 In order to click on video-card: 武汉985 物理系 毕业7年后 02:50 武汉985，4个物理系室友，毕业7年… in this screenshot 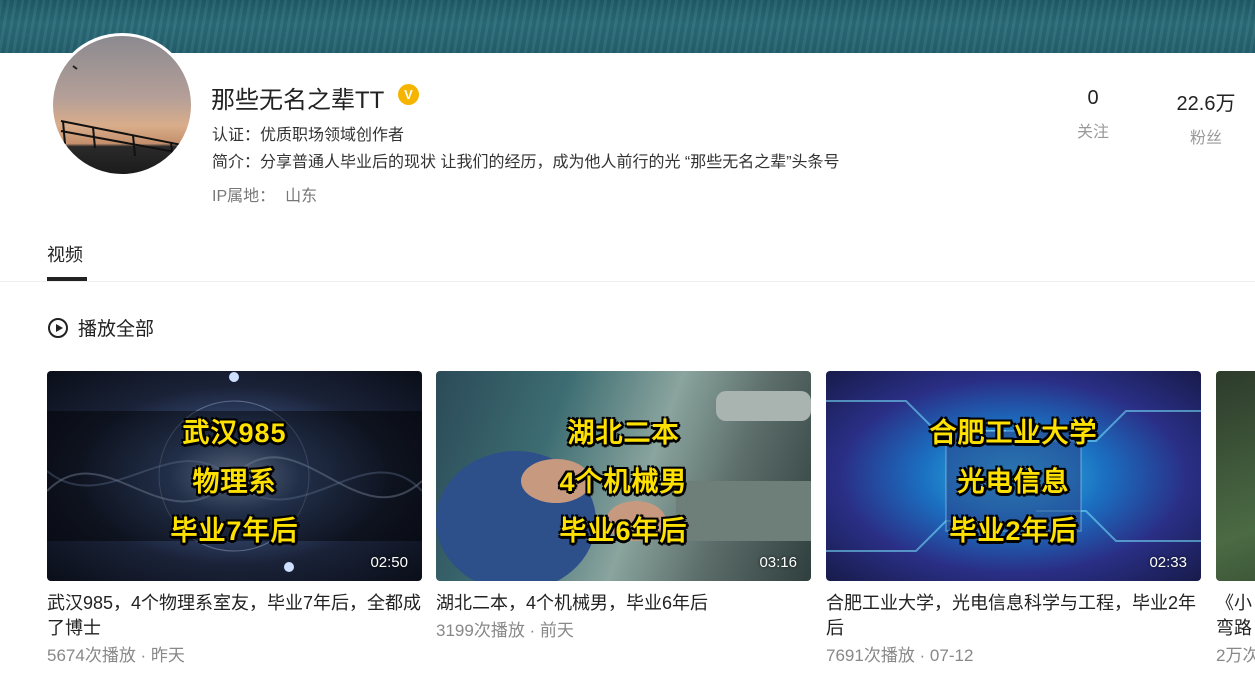, I will do `click(234, 518)`.